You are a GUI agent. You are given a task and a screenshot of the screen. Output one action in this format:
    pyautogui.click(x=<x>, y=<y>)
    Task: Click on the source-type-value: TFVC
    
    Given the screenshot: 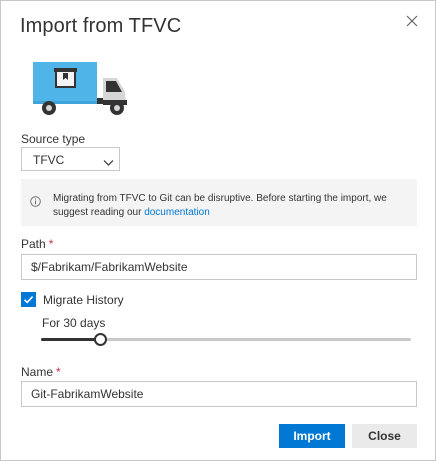 What is the action you would take?
    pyautogui.click(x=49, y=160)
    